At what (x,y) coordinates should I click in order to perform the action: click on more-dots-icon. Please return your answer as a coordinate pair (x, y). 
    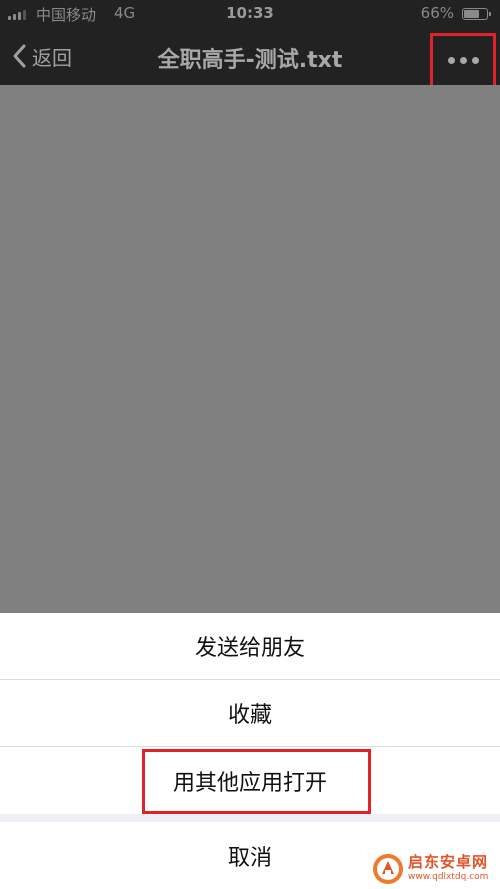
    Looking at the image, I should click on (463, 60).